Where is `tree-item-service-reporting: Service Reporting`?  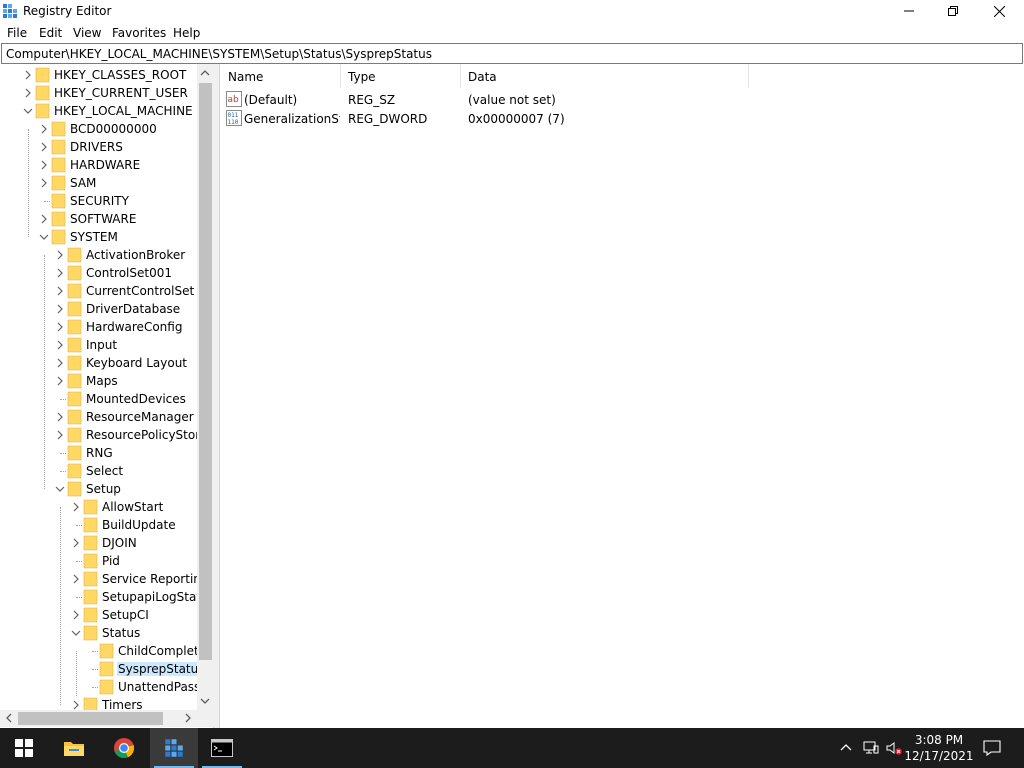
tree-item-service-reporting: Service Reporting is located at coordinates (141, 579).